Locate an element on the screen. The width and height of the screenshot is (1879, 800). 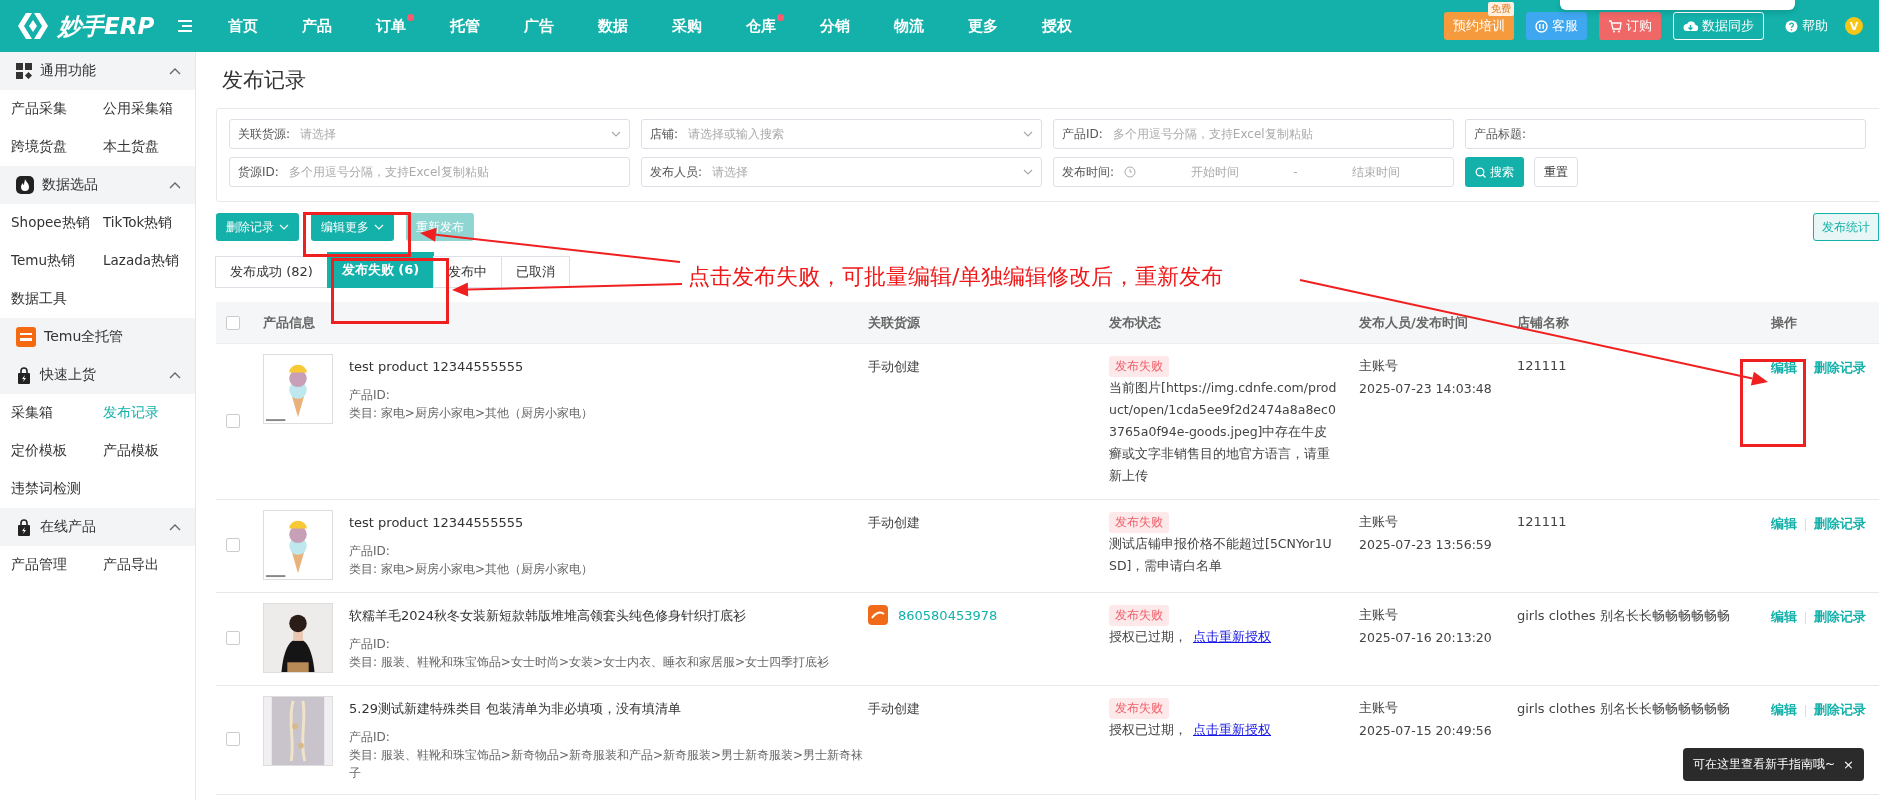
section-title: 在线产品 is located at coordinates (68, 527).